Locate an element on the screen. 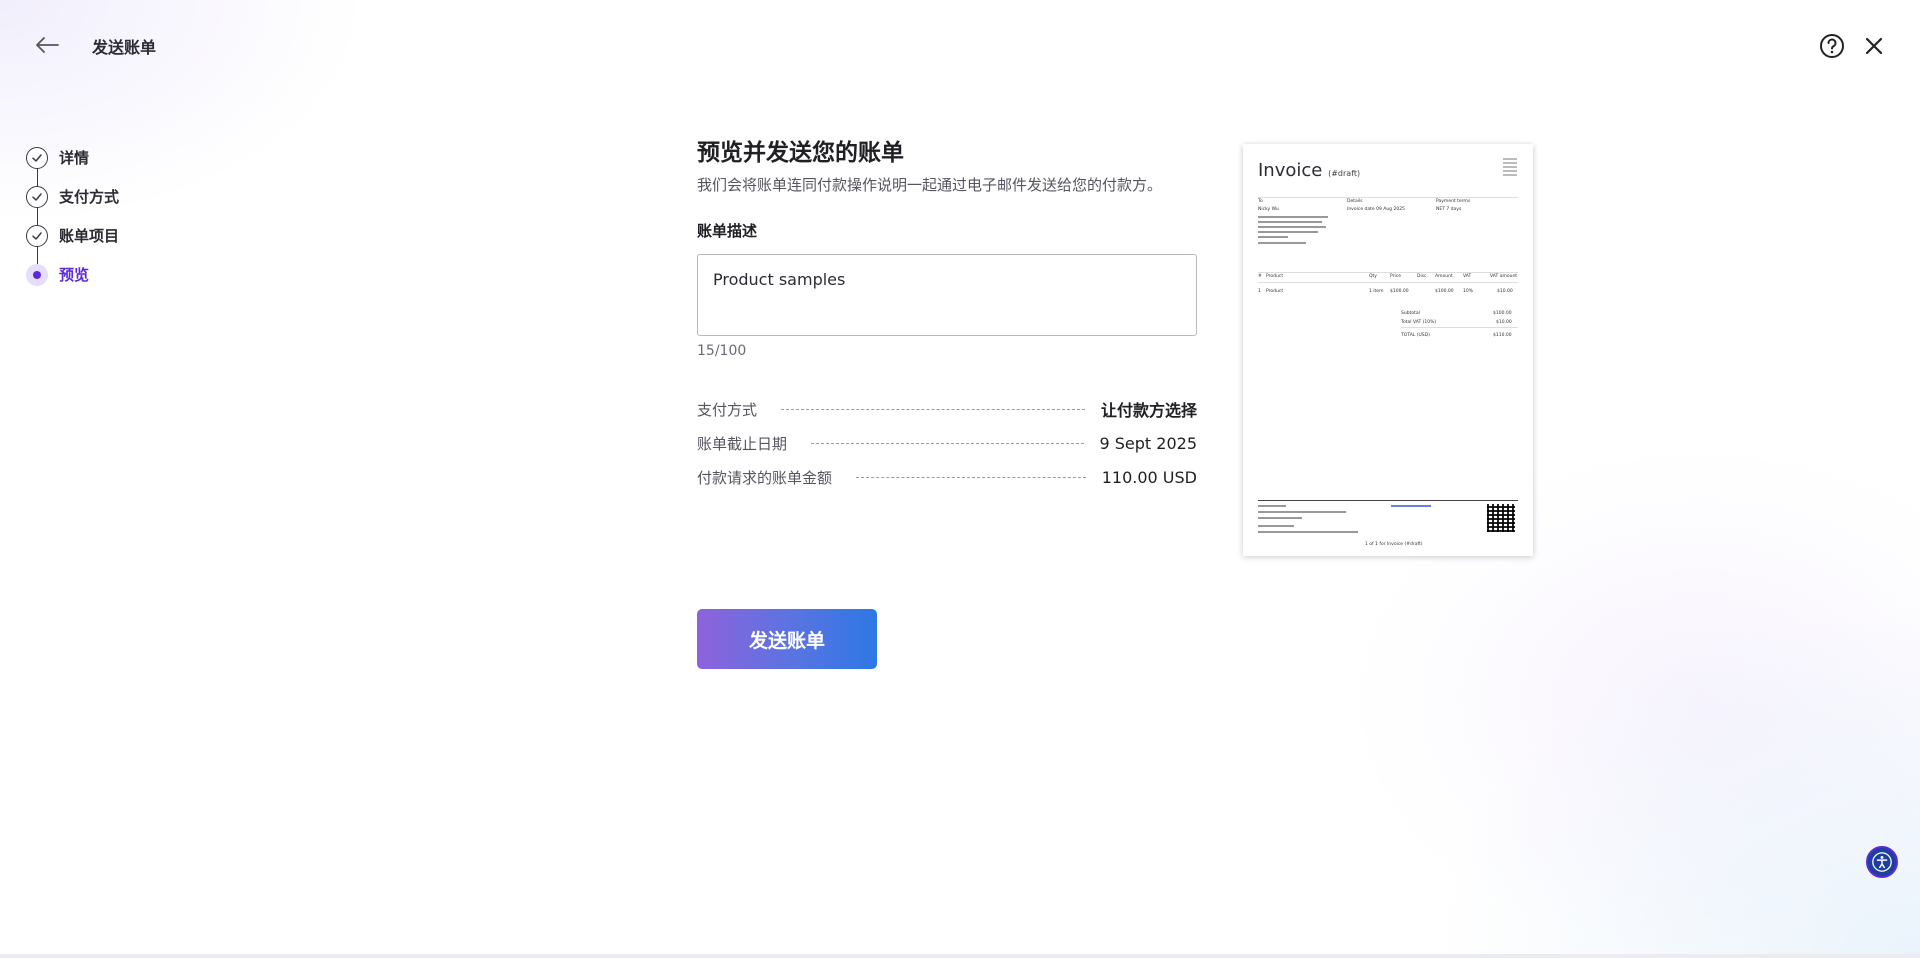  back-button is located at coordinates (47, 45).